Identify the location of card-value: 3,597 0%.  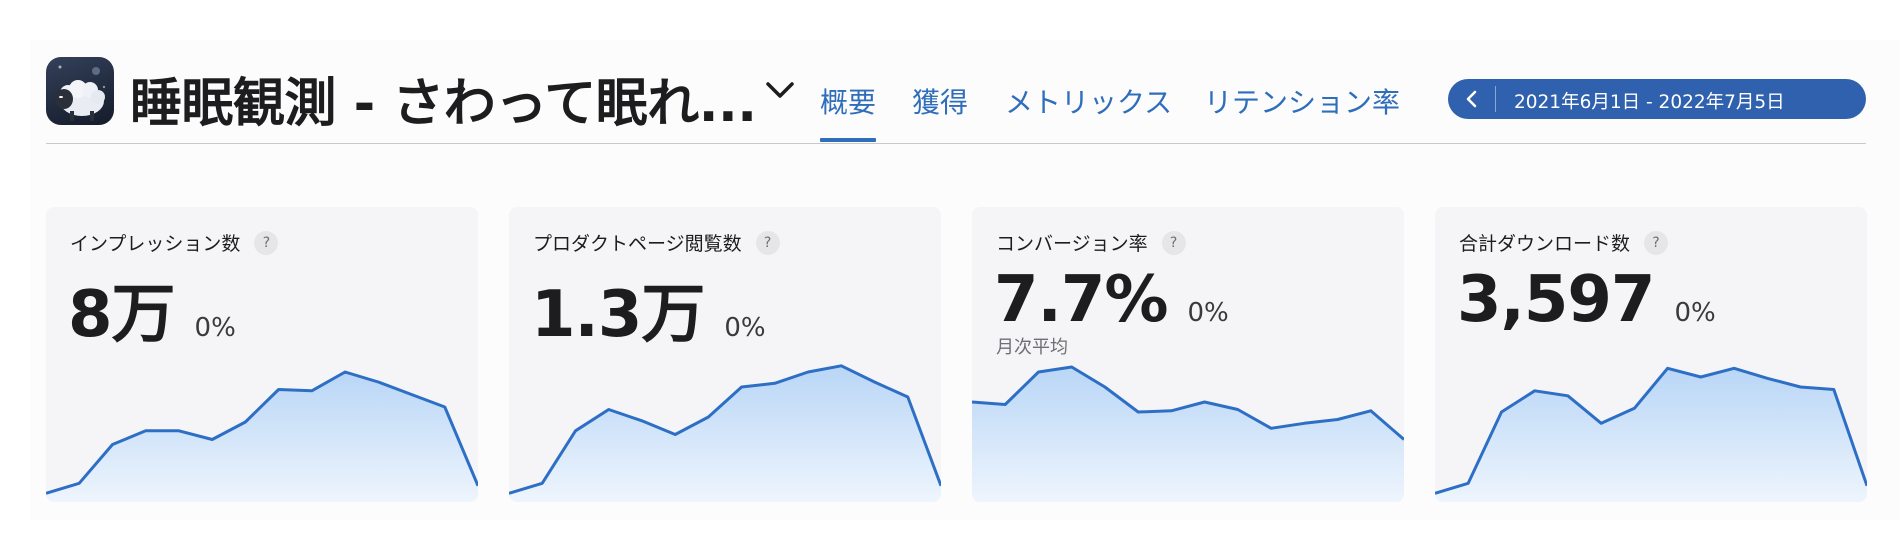
(1586, 300).